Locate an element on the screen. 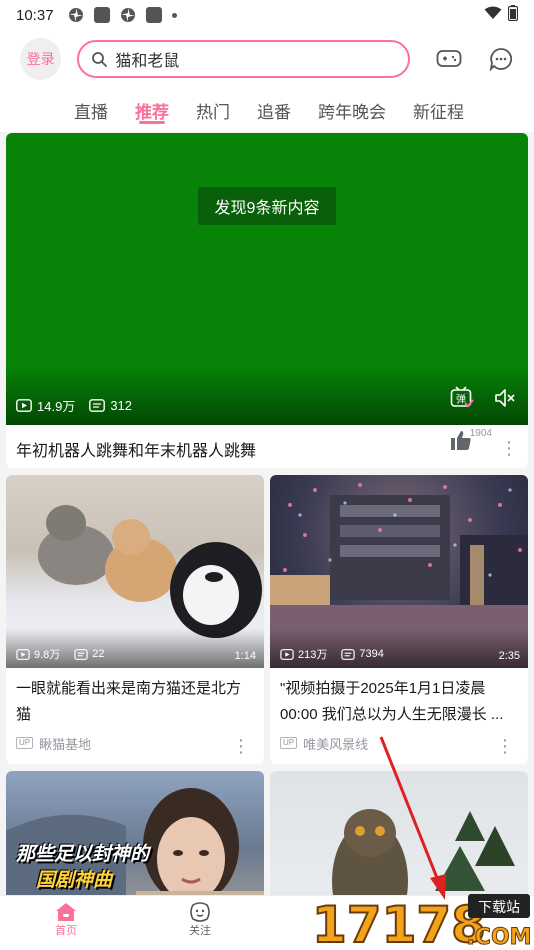 The height and width of the screenshot is (950, 534). svg-text: 17178 is located at coordinates (399, 923).